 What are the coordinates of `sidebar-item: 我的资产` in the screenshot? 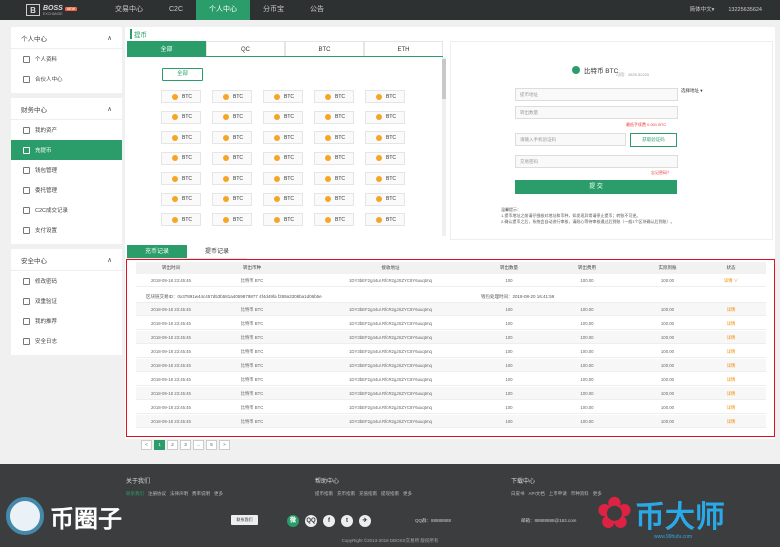 It's located at (66, 130).